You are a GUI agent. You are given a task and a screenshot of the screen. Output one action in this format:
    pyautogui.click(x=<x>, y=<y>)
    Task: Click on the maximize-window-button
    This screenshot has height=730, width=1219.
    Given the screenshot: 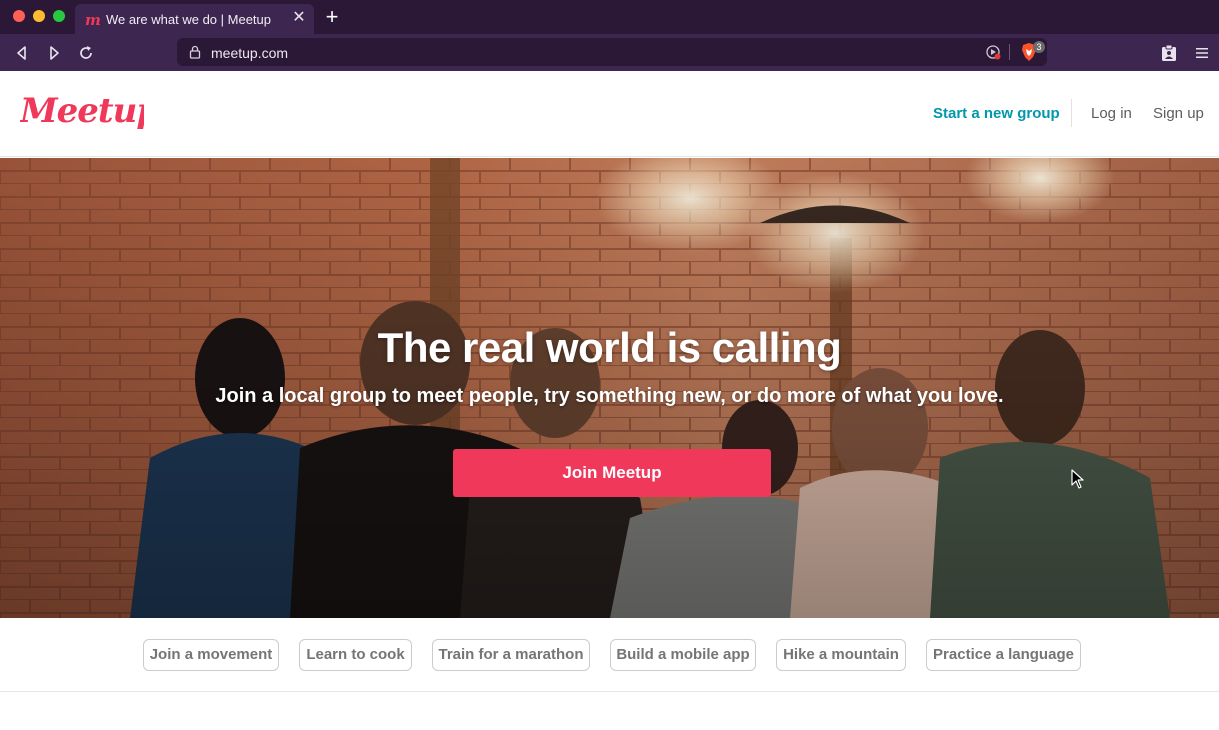 What is the action you would take?
    pyautogui.click(x=59, y=16)
    